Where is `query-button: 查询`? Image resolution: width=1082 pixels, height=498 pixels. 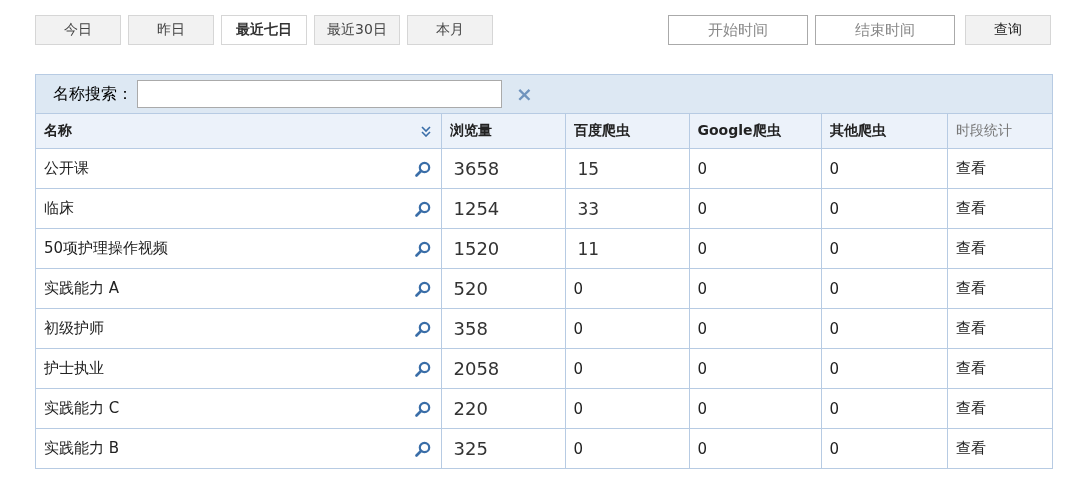 query-button: 查询 is located at coordinates (1008, 30).